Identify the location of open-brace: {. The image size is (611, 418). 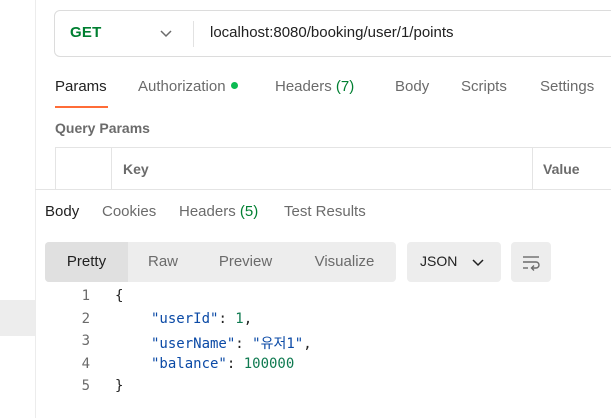
(119, 296).